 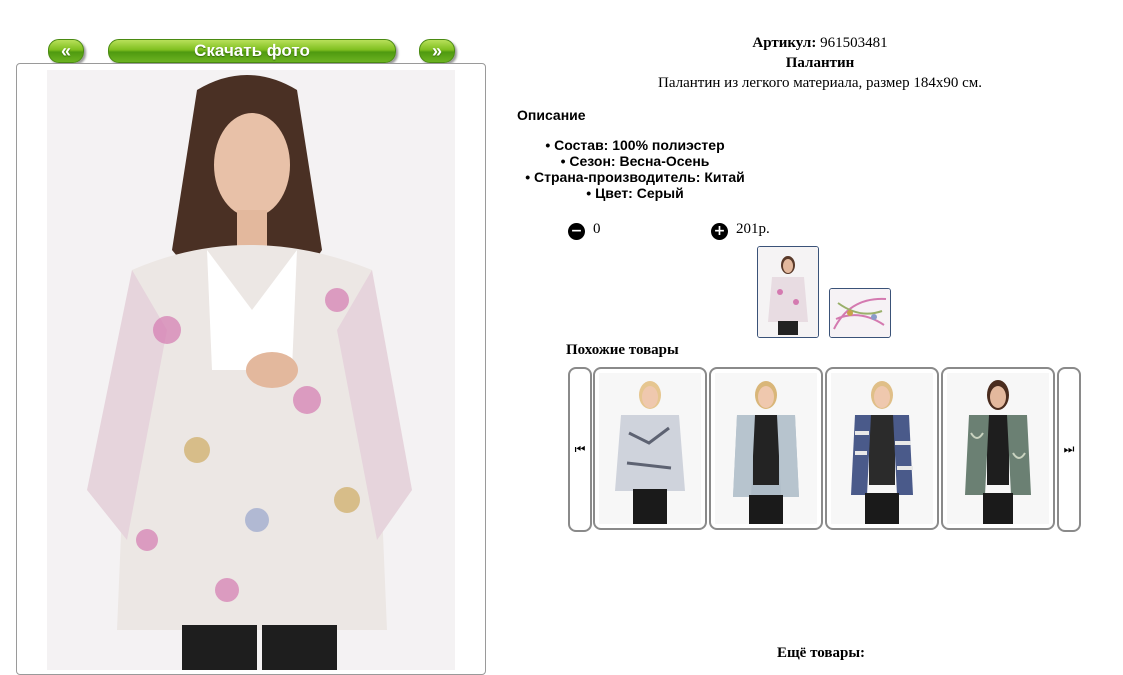 What do you see at coordinates (635, 145) in the screenshot?
I see `description-item: Состав: 100% полиэстер` at bounding box center [635, 145].